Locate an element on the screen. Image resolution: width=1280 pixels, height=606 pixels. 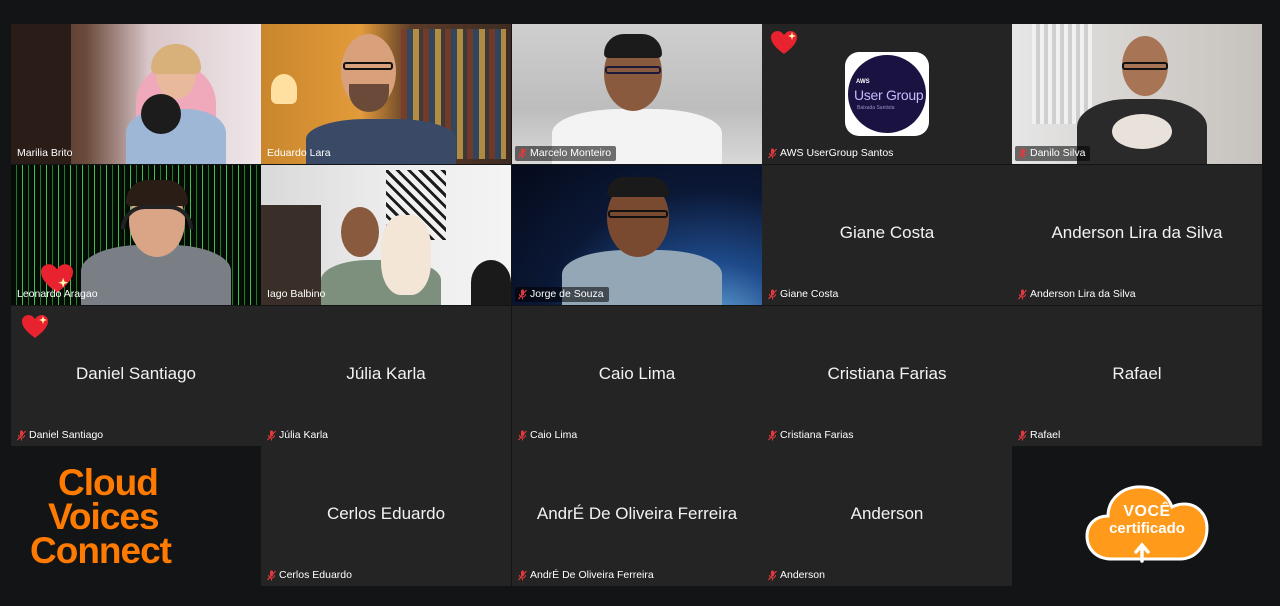
video-tile-cerlos-eduardo: Cerlos Eduardo Cerlos Eduardo is located at coordinates (386, 516).